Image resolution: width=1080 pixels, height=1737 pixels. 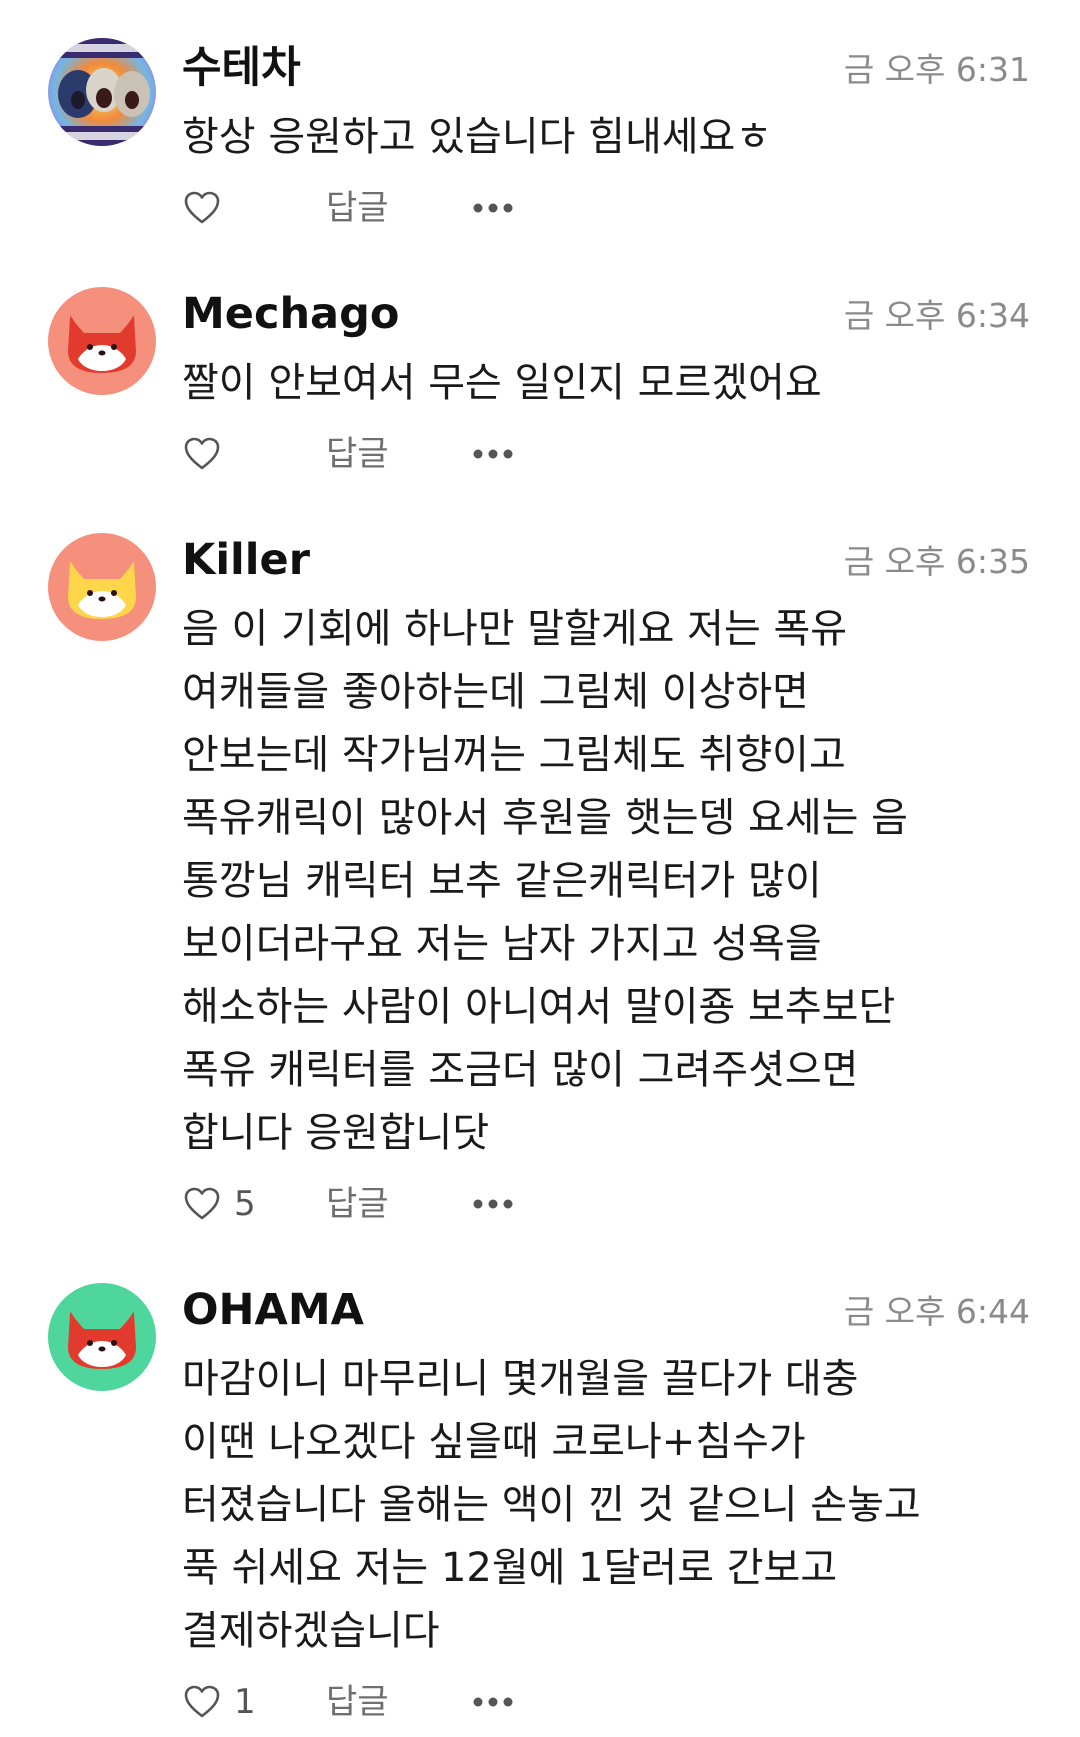 I want to click on comment-username: OHAMA, so click(x=273, y=1310).